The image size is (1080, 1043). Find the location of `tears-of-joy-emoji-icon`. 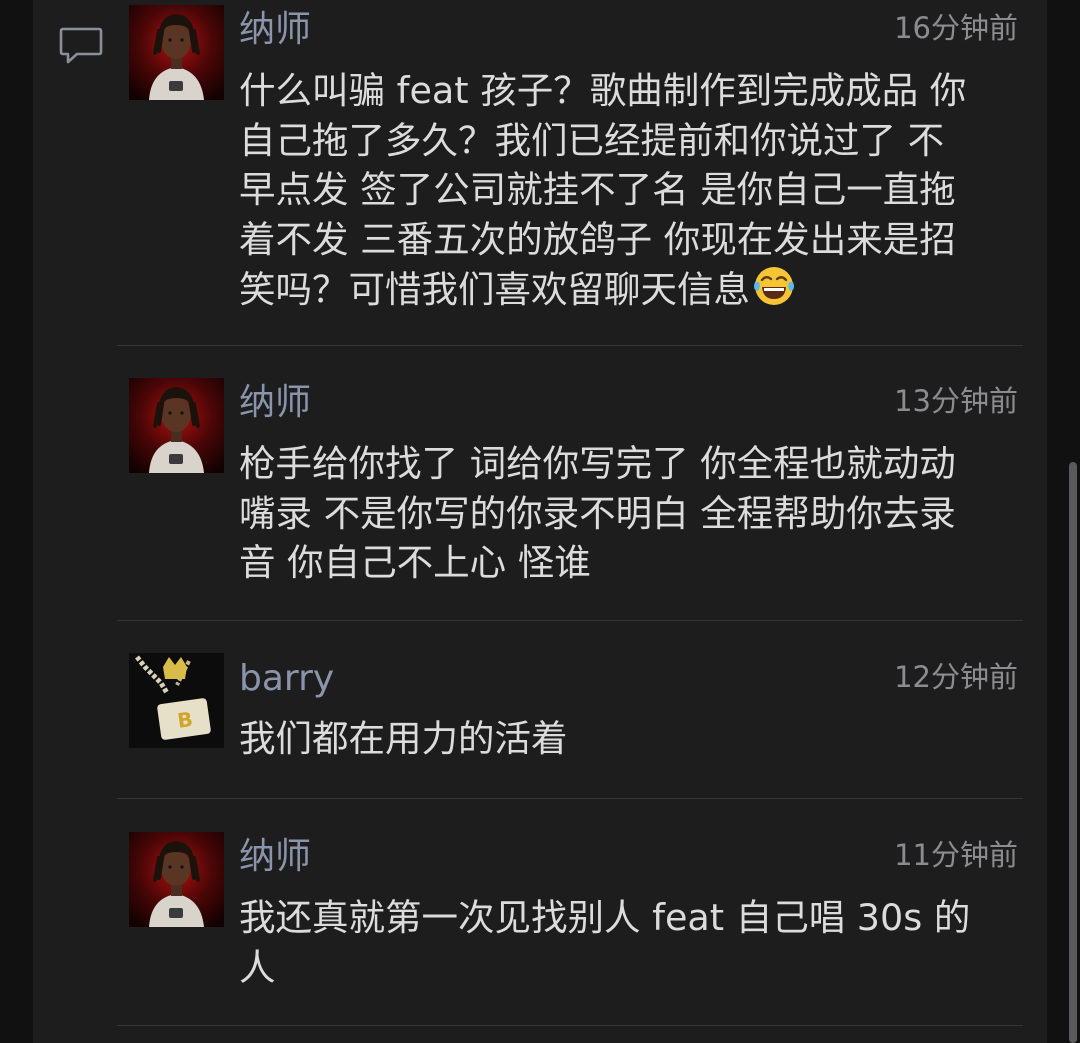

tears-of-joy-emoji-icon is located at coordinates (774, 286).